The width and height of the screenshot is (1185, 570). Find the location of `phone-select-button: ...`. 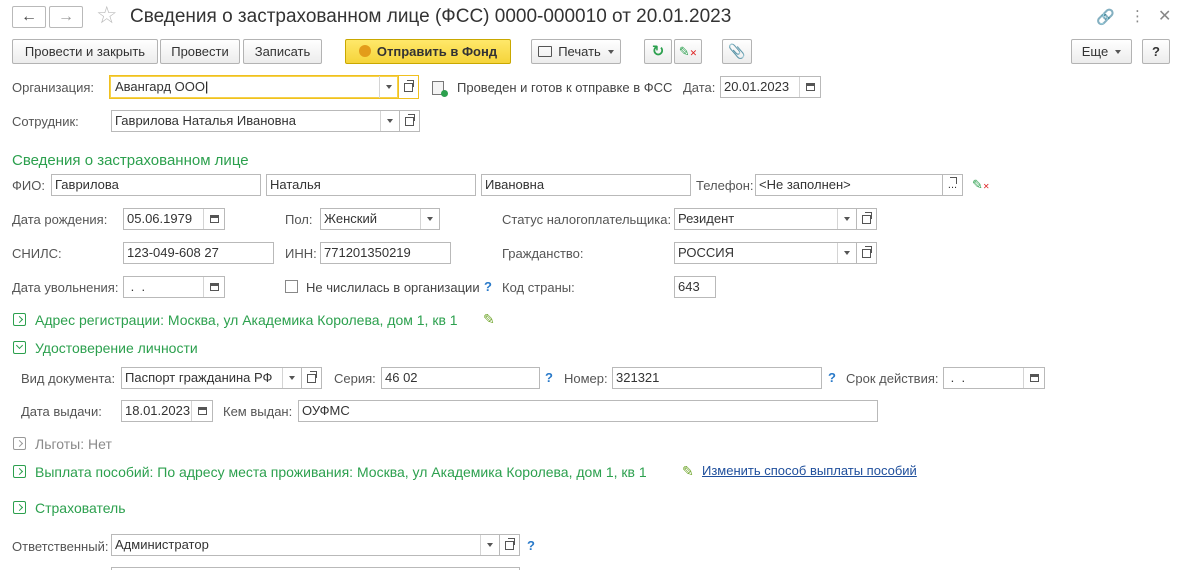

phone-select-button: ... is located at coordinates (953, 185).